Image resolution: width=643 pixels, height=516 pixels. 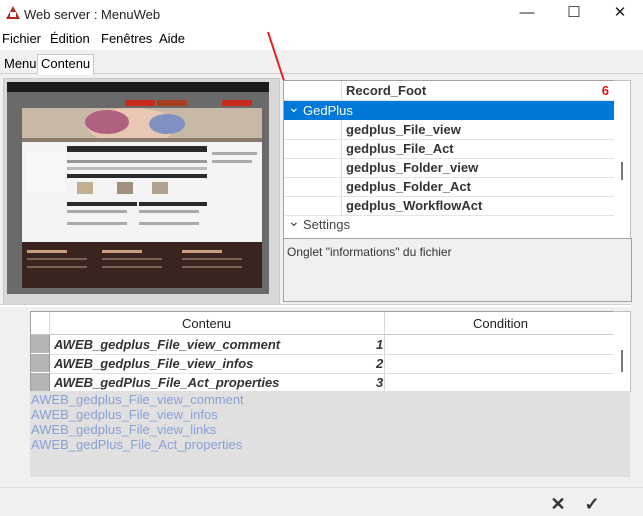 What do you see at coordinates (126, 38) in the screenshot?
I see `menu-fenetres: Fenêtres` at bounding box center [126, 38].